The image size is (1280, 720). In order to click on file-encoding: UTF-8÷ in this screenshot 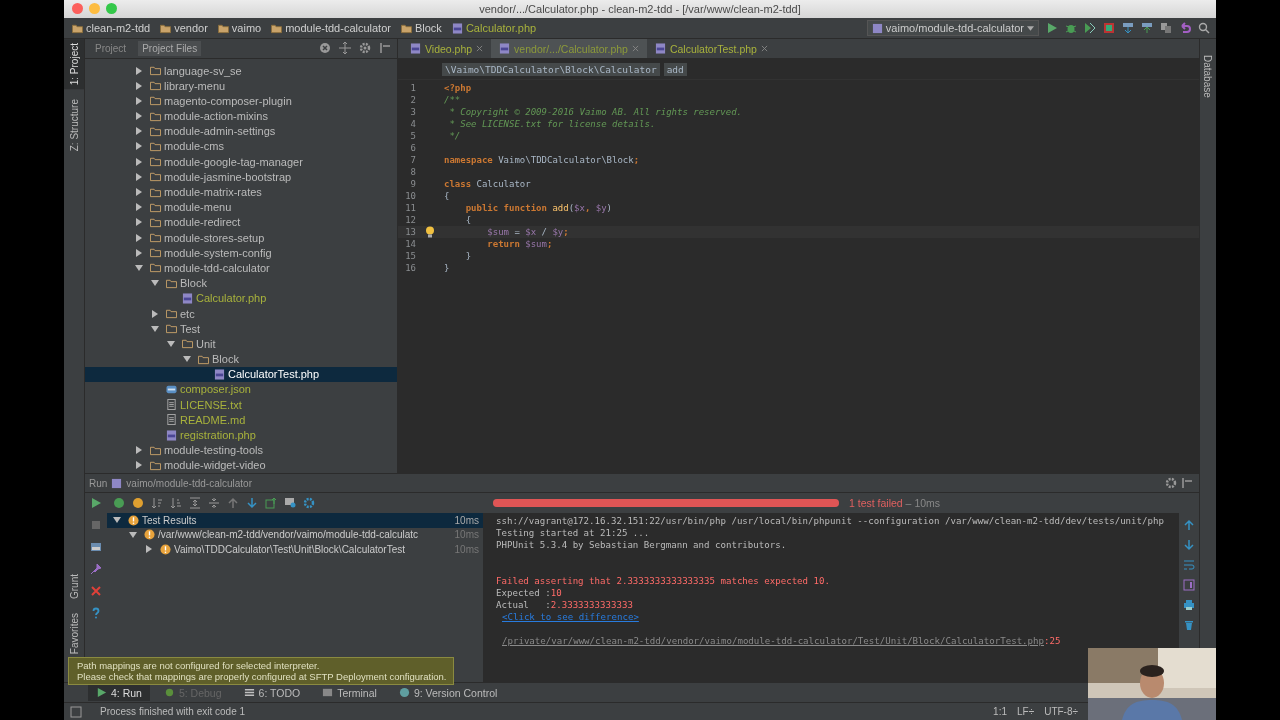, I will do `click(1061, 711)`.